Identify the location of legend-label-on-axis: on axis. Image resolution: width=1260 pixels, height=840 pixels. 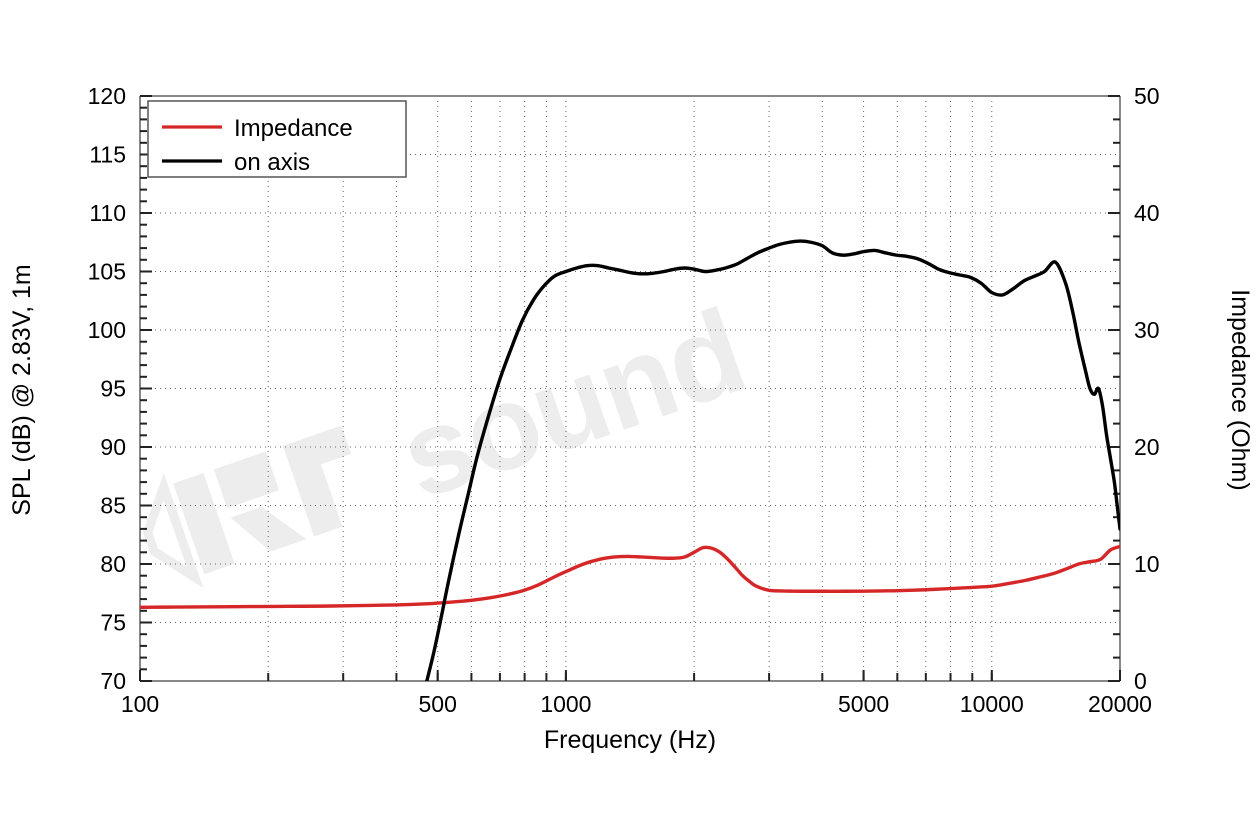
(272, 162).